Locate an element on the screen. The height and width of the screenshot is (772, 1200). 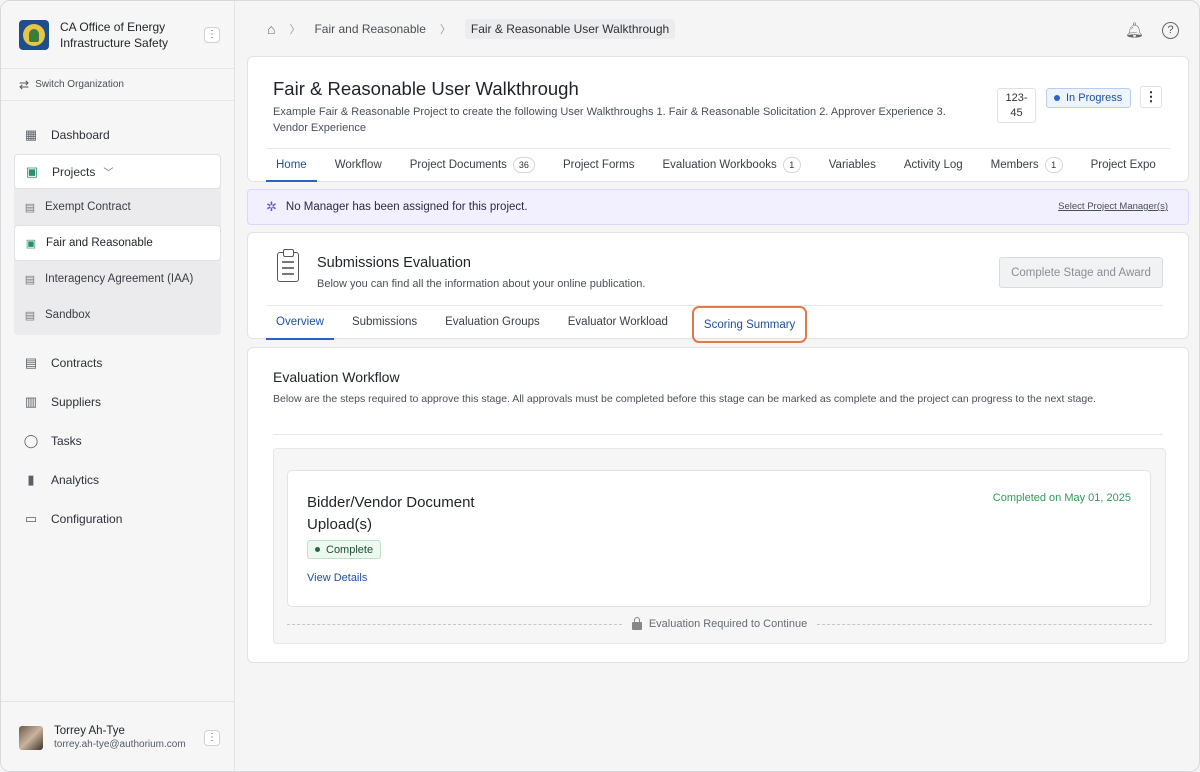
tab-label: Activity Log is located at coordinates (933, 164).